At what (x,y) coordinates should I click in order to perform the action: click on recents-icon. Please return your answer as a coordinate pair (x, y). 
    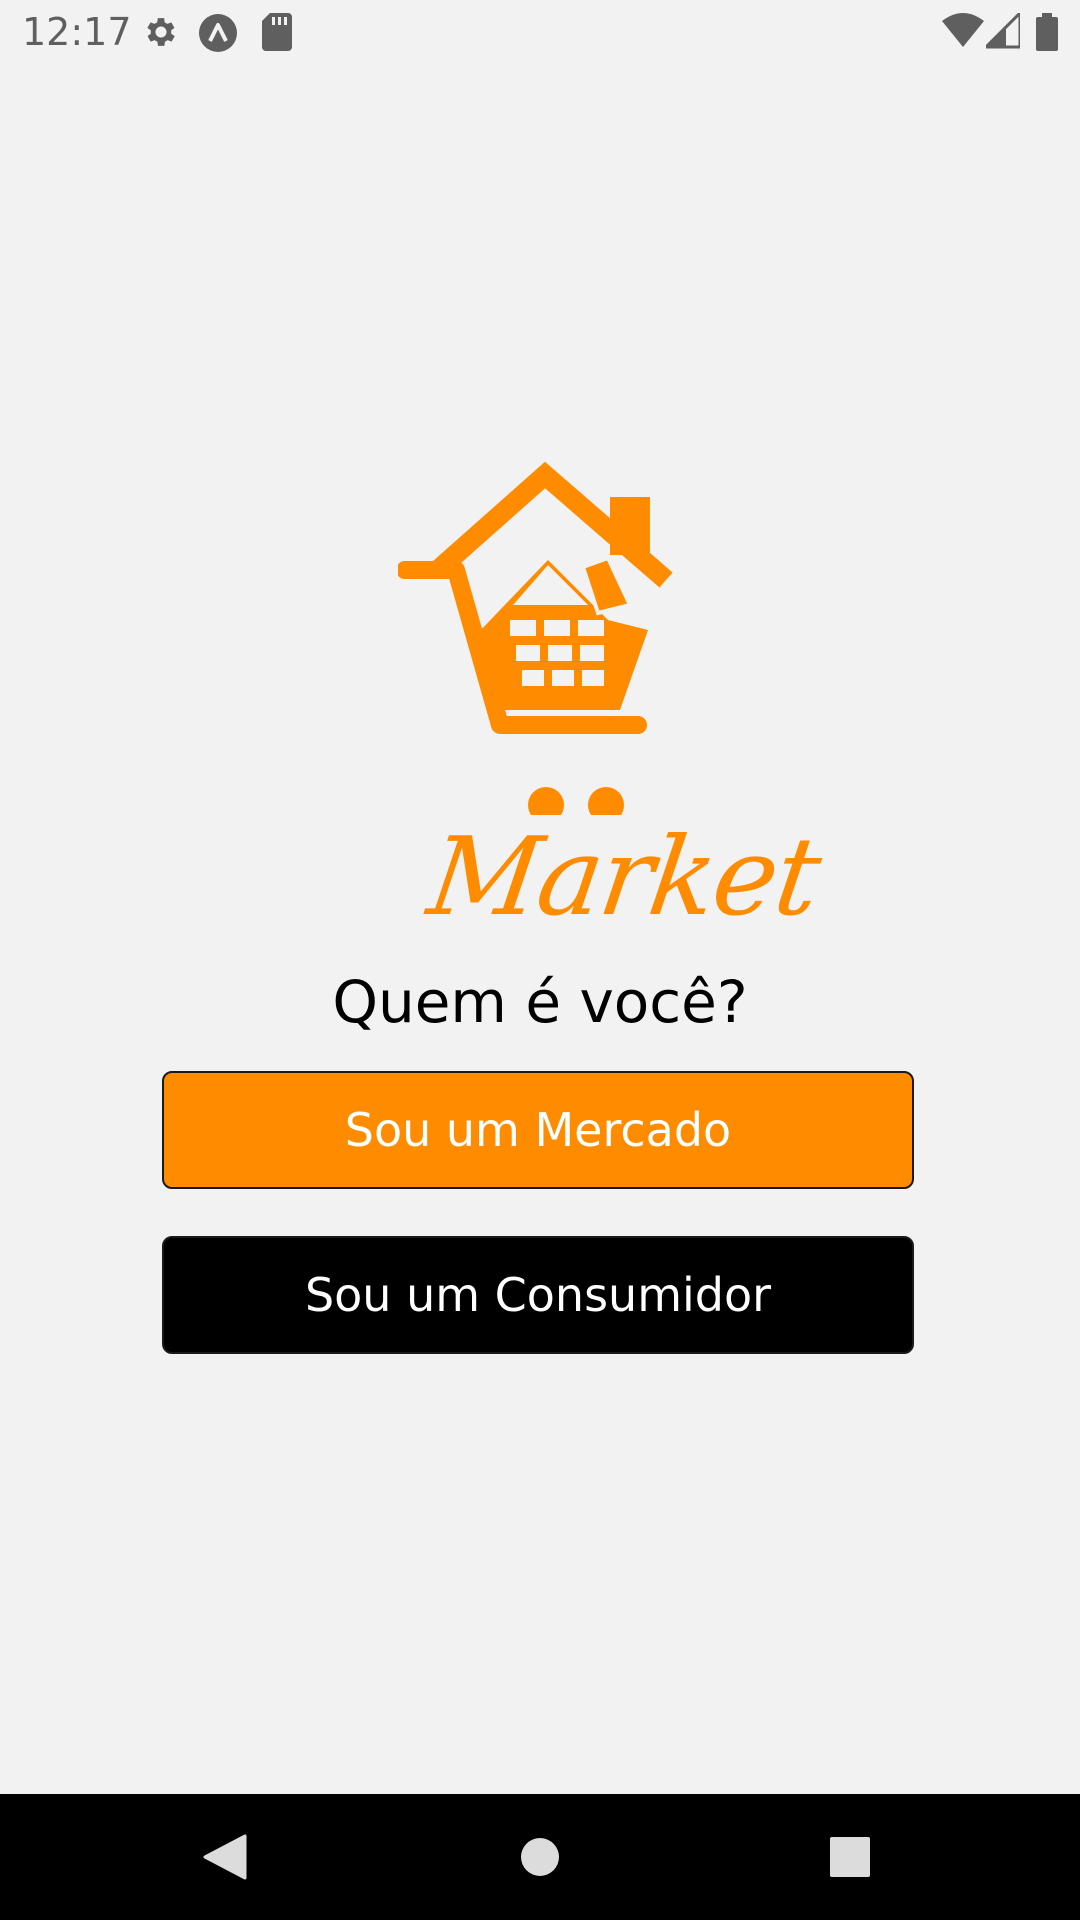
    Looking at the image, I should click on (850, 1857).